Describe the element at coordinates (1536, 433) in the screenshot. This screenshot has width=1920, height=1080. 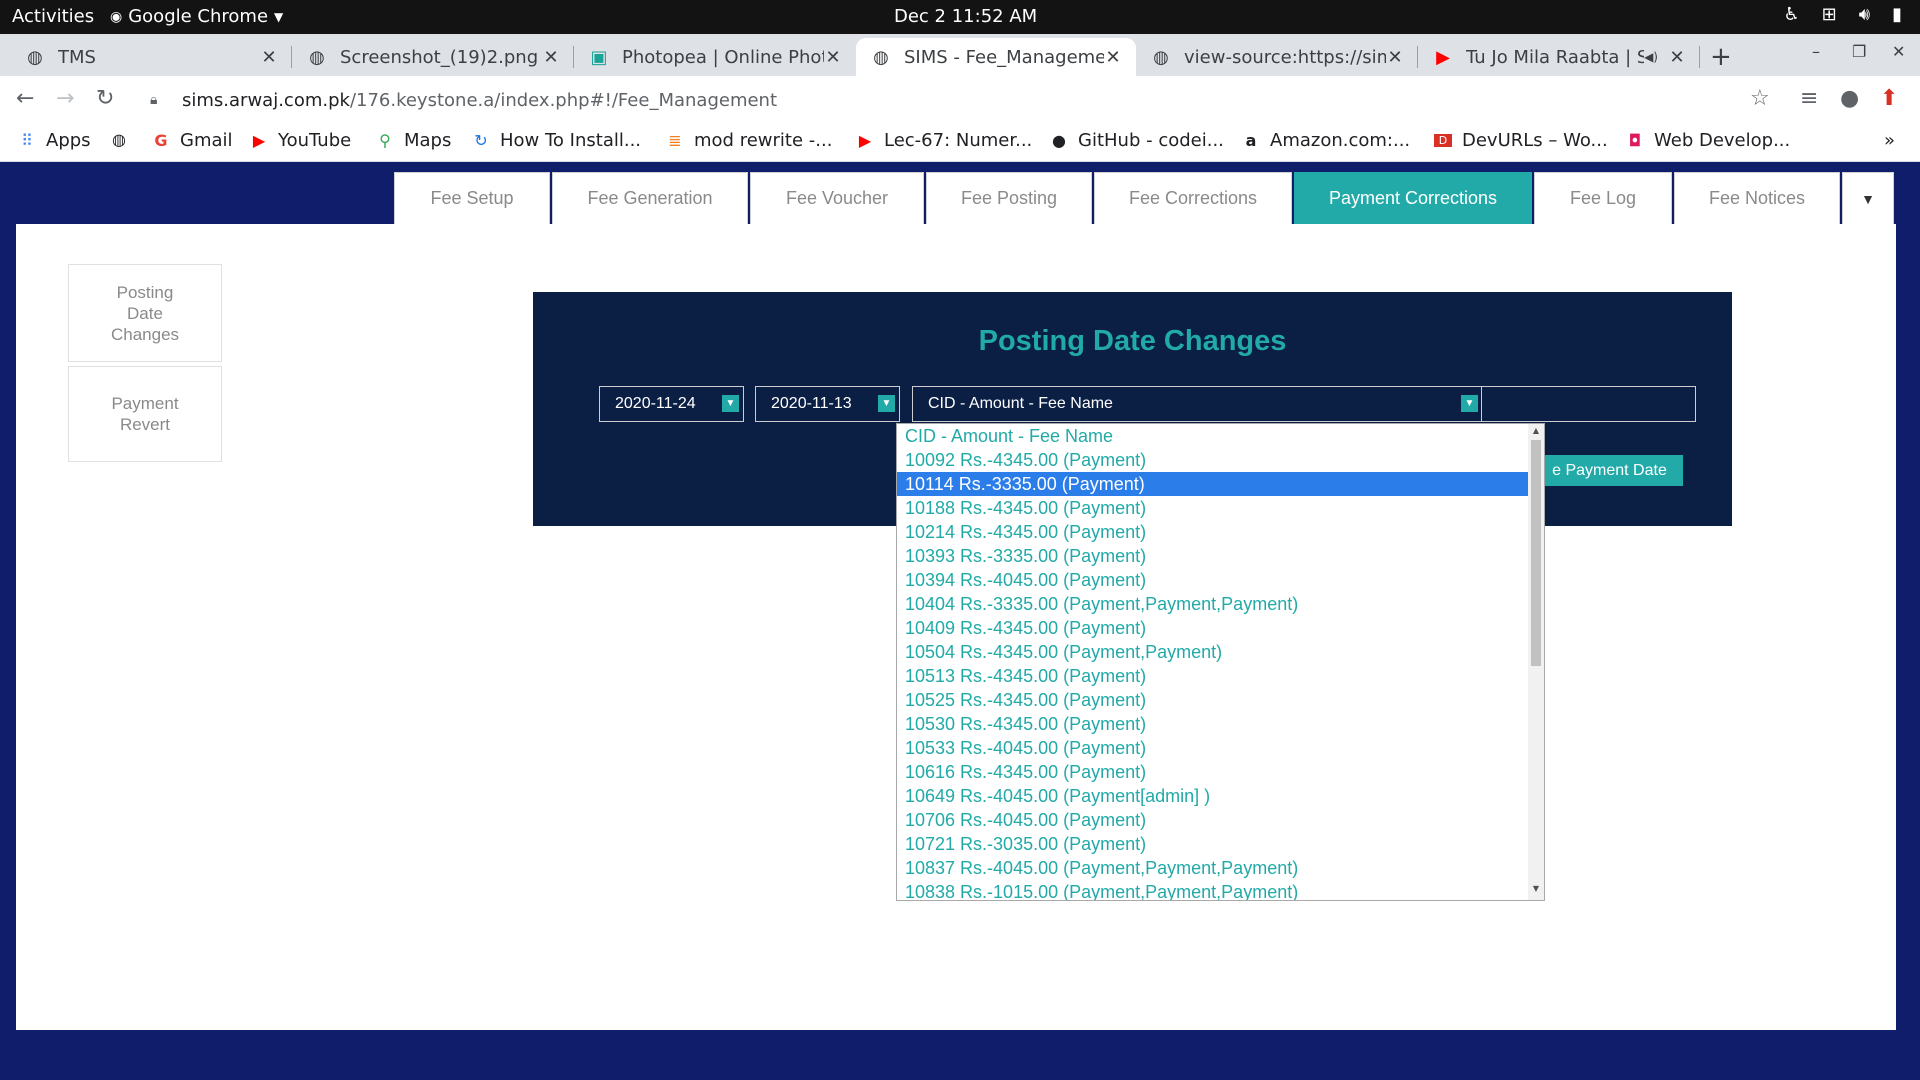
I see `scroll-up-arrow-icon: ▲` at that location.